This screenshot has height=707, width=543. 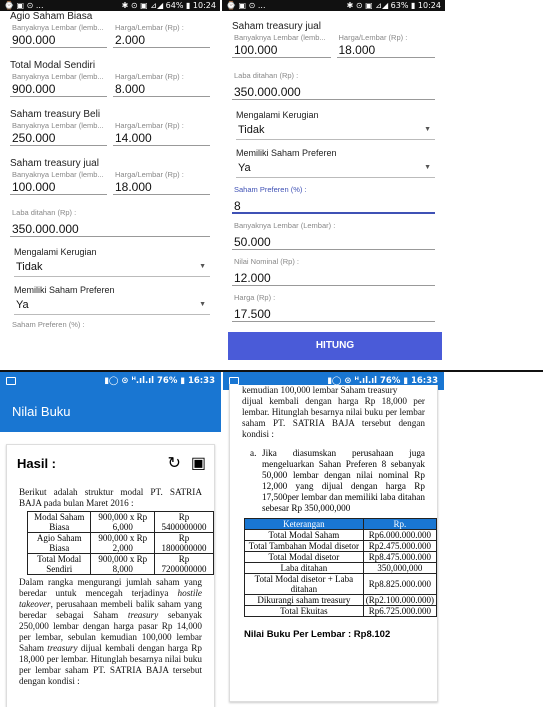 I want to click on field-value: 14.000, so click(x=133, y=138).